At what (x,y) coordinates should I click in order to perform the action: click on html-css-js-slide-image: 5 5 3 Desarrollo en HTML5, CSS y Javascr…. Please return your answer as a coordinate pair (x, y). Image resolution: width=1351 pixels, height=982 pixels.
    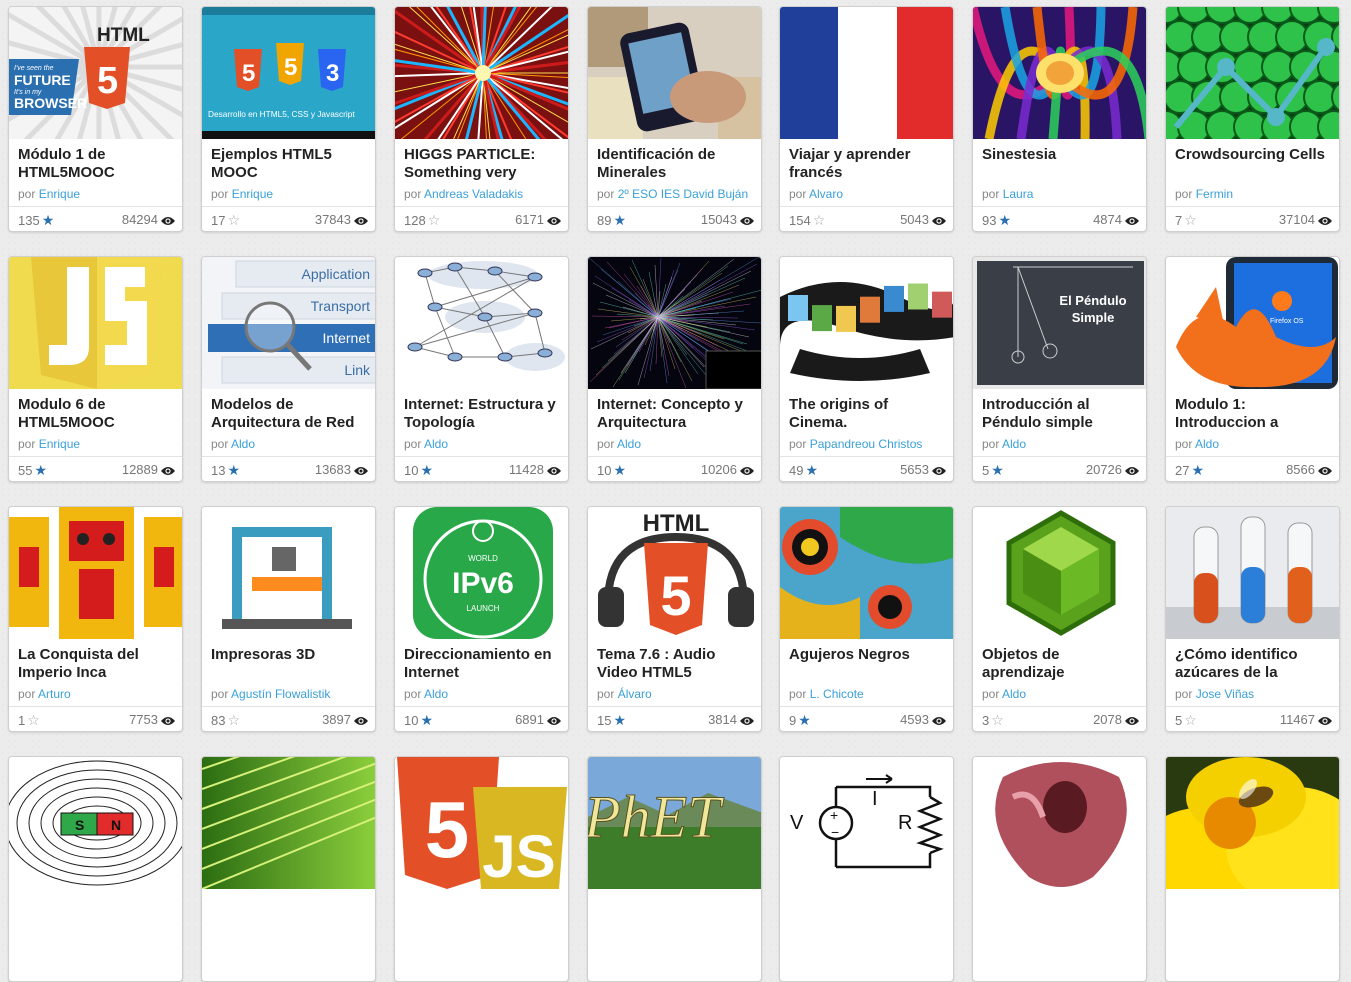
    Looking at the image, I should click on (288, 73).